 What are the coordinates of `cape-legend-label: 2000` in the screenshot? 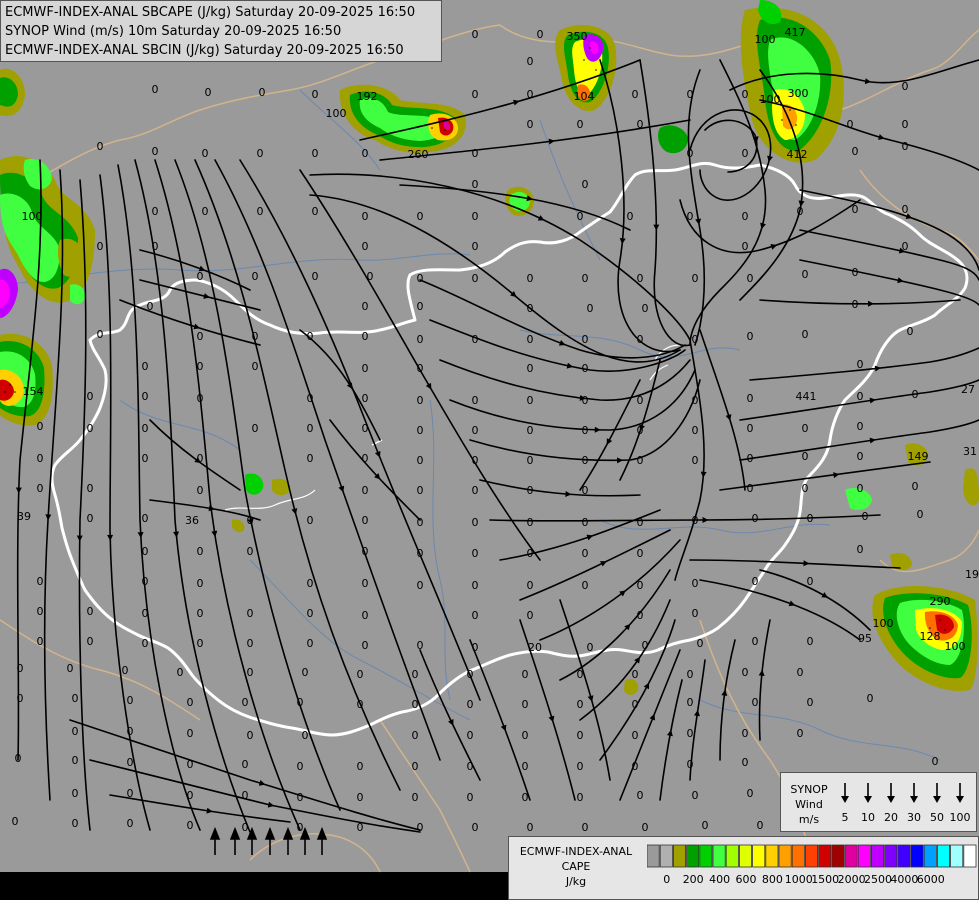 It's located at (852, 879).